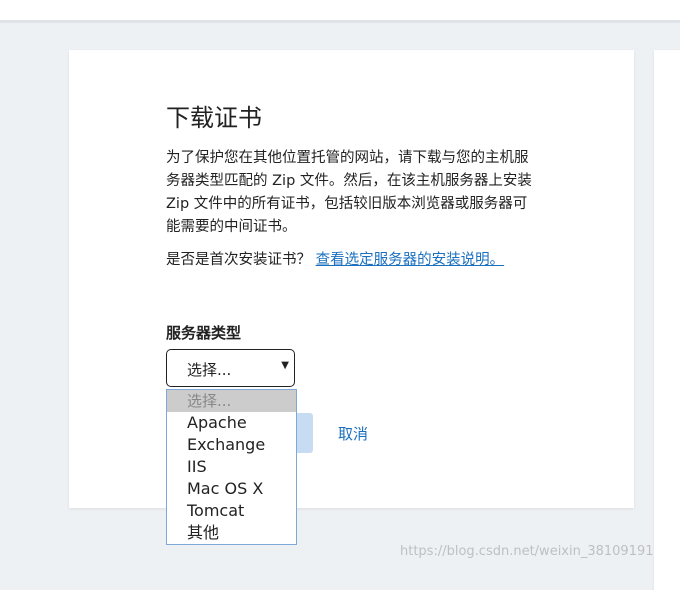 The height and width of the screenshot is (590, 680). Describe the element at coordinates (204, 333) in the screenshot. I see `server-type-label: 服务器类型` at that location.